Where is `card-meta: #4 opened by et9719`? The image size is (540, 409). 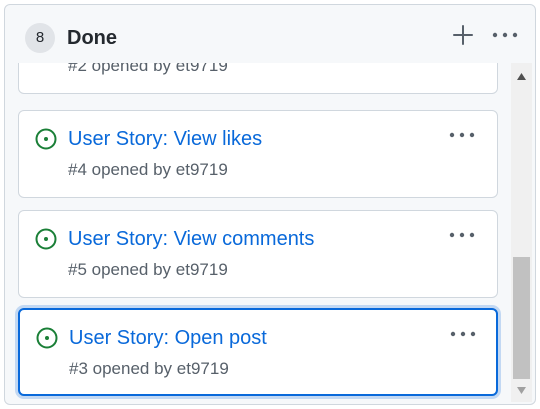
card-meta: #4 opened by et9719 is located at coordinates (148, 170).